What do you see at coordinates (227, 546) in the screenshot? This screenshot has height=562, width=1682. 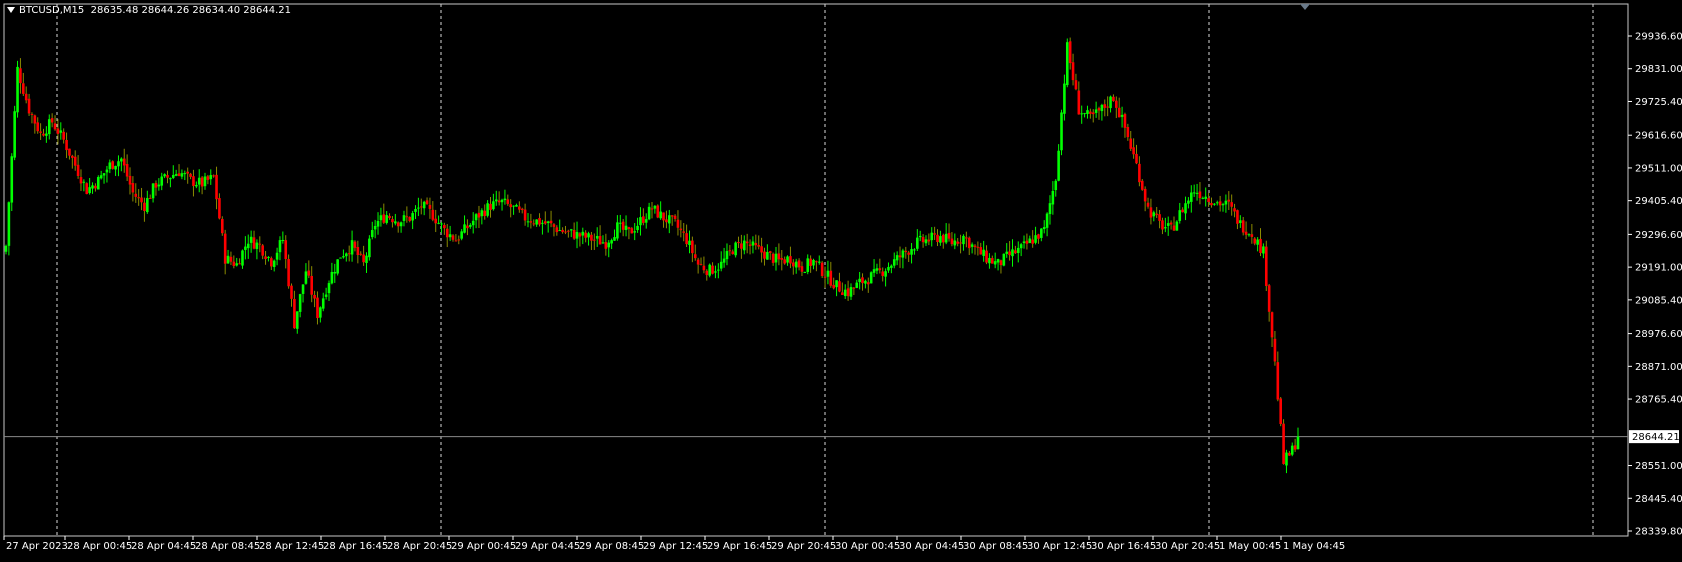 I see `x-tick-label: 28 Apr 08:45` at bounding box center [227, 546].